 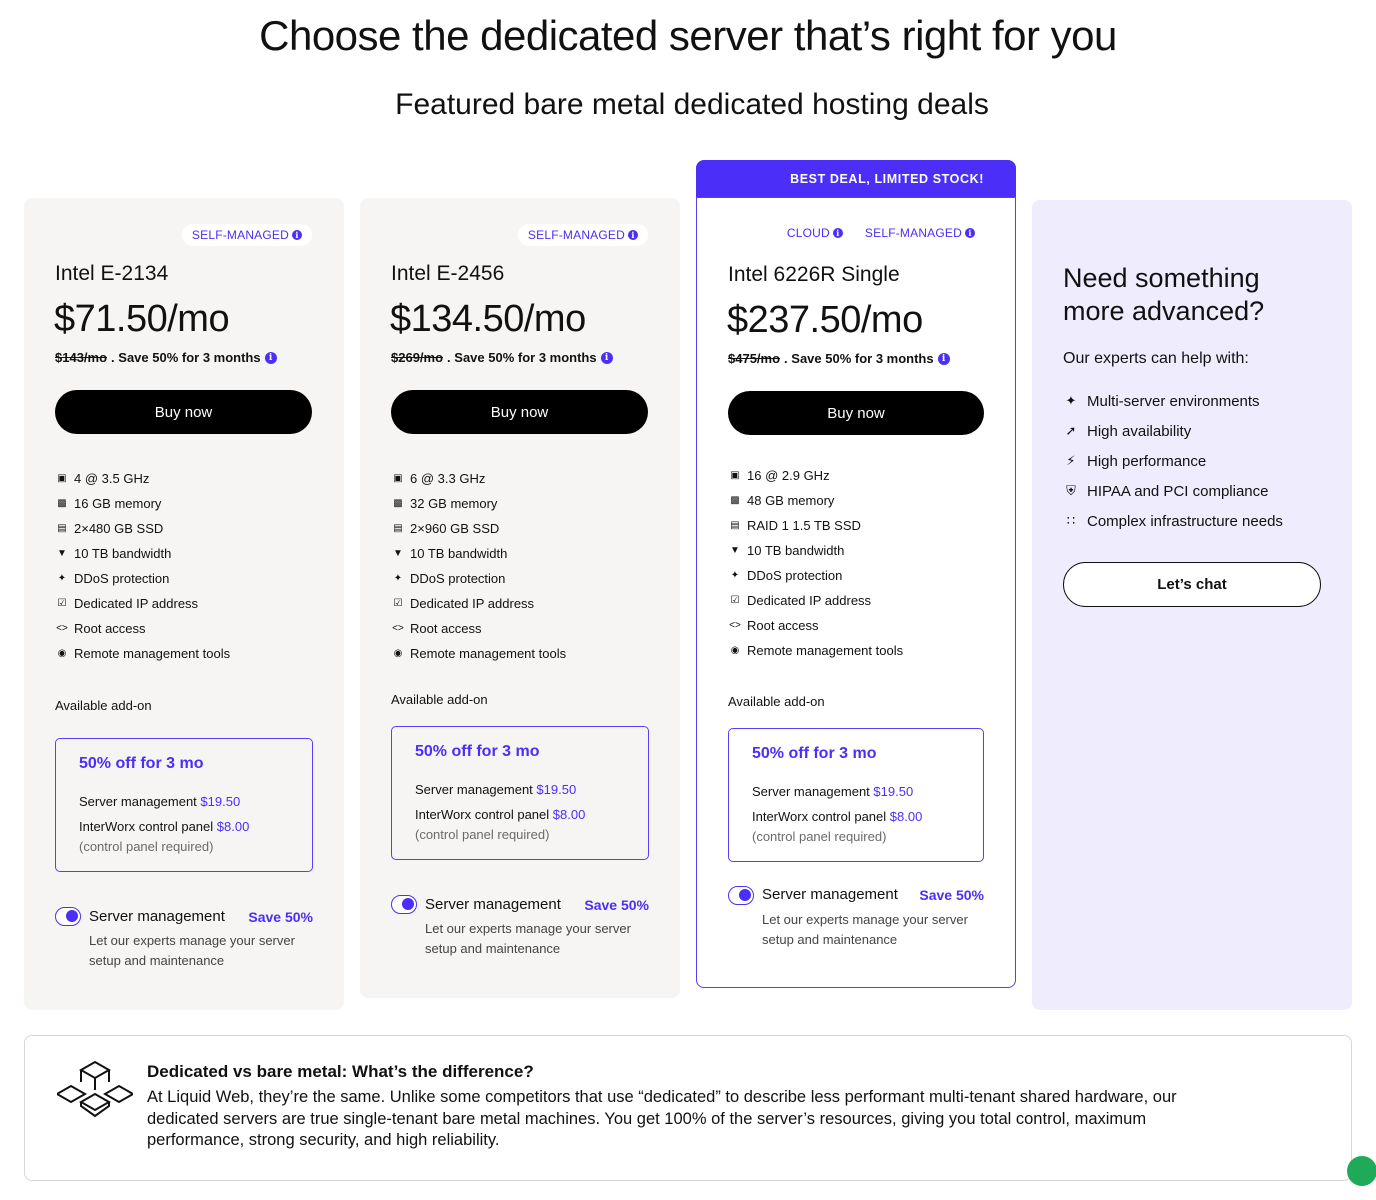 What do you see at coordinates (1361, 1171) in the screenshot?
I see `chat-widget-button` at bounding box center [1361, 1171].